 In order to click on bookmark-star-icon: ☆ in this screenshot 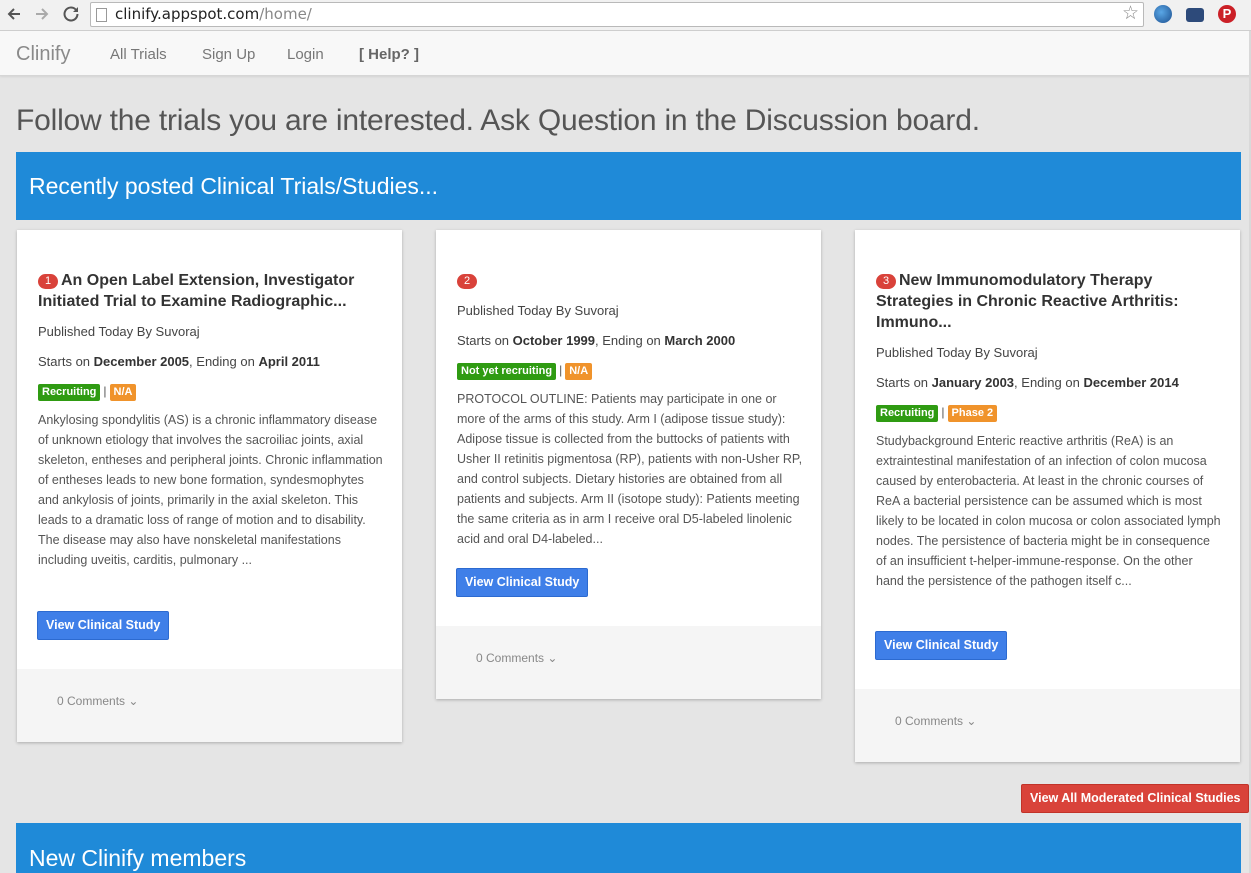, I will do `click(1130, 14)`.